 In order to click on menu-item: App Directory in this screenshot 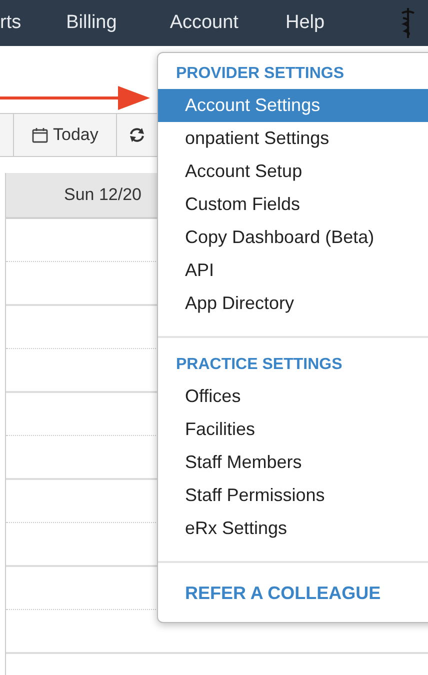, I will do `click(293, 303)`.